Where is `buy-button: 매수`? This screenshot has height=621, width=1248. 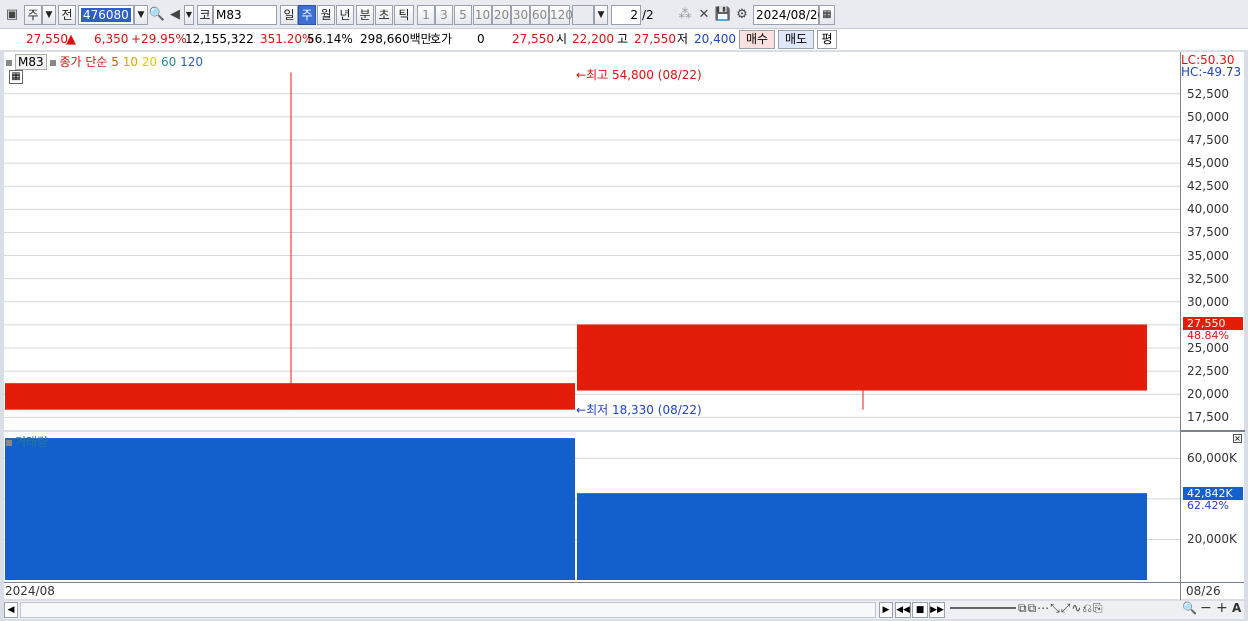
buy-button: 매수 is located at coordinates (757, 39).